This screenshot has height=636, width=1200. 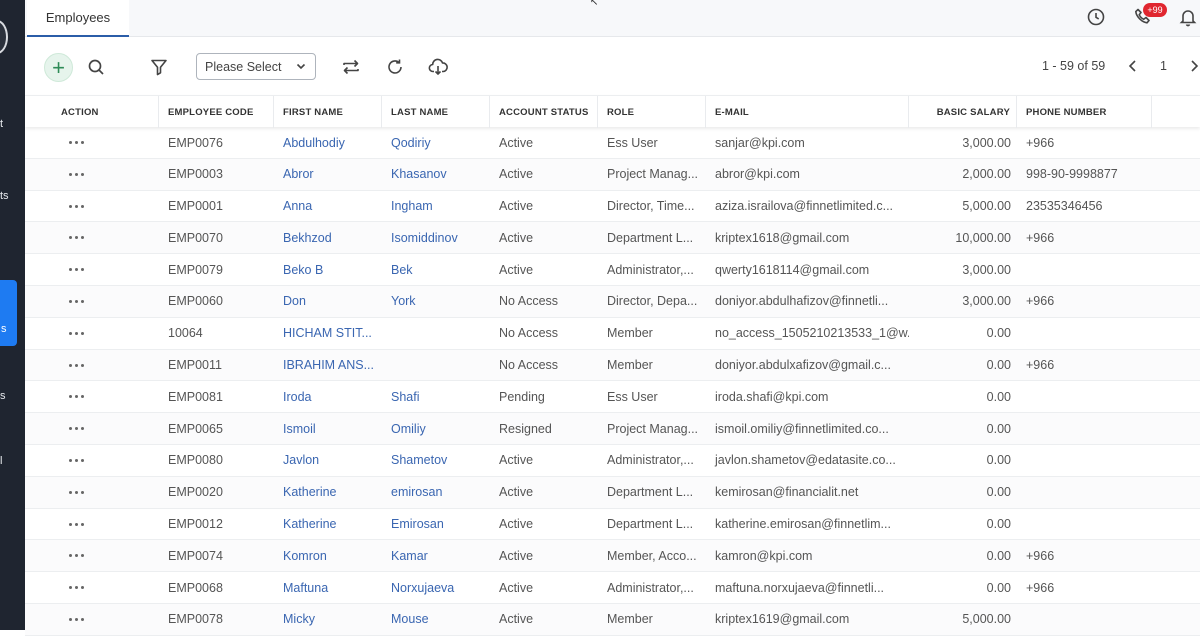 What do you see at coordinates (328, 555) in the screenshot?
I see `cell-first-name: Komron` at bounding box center [328, 555].